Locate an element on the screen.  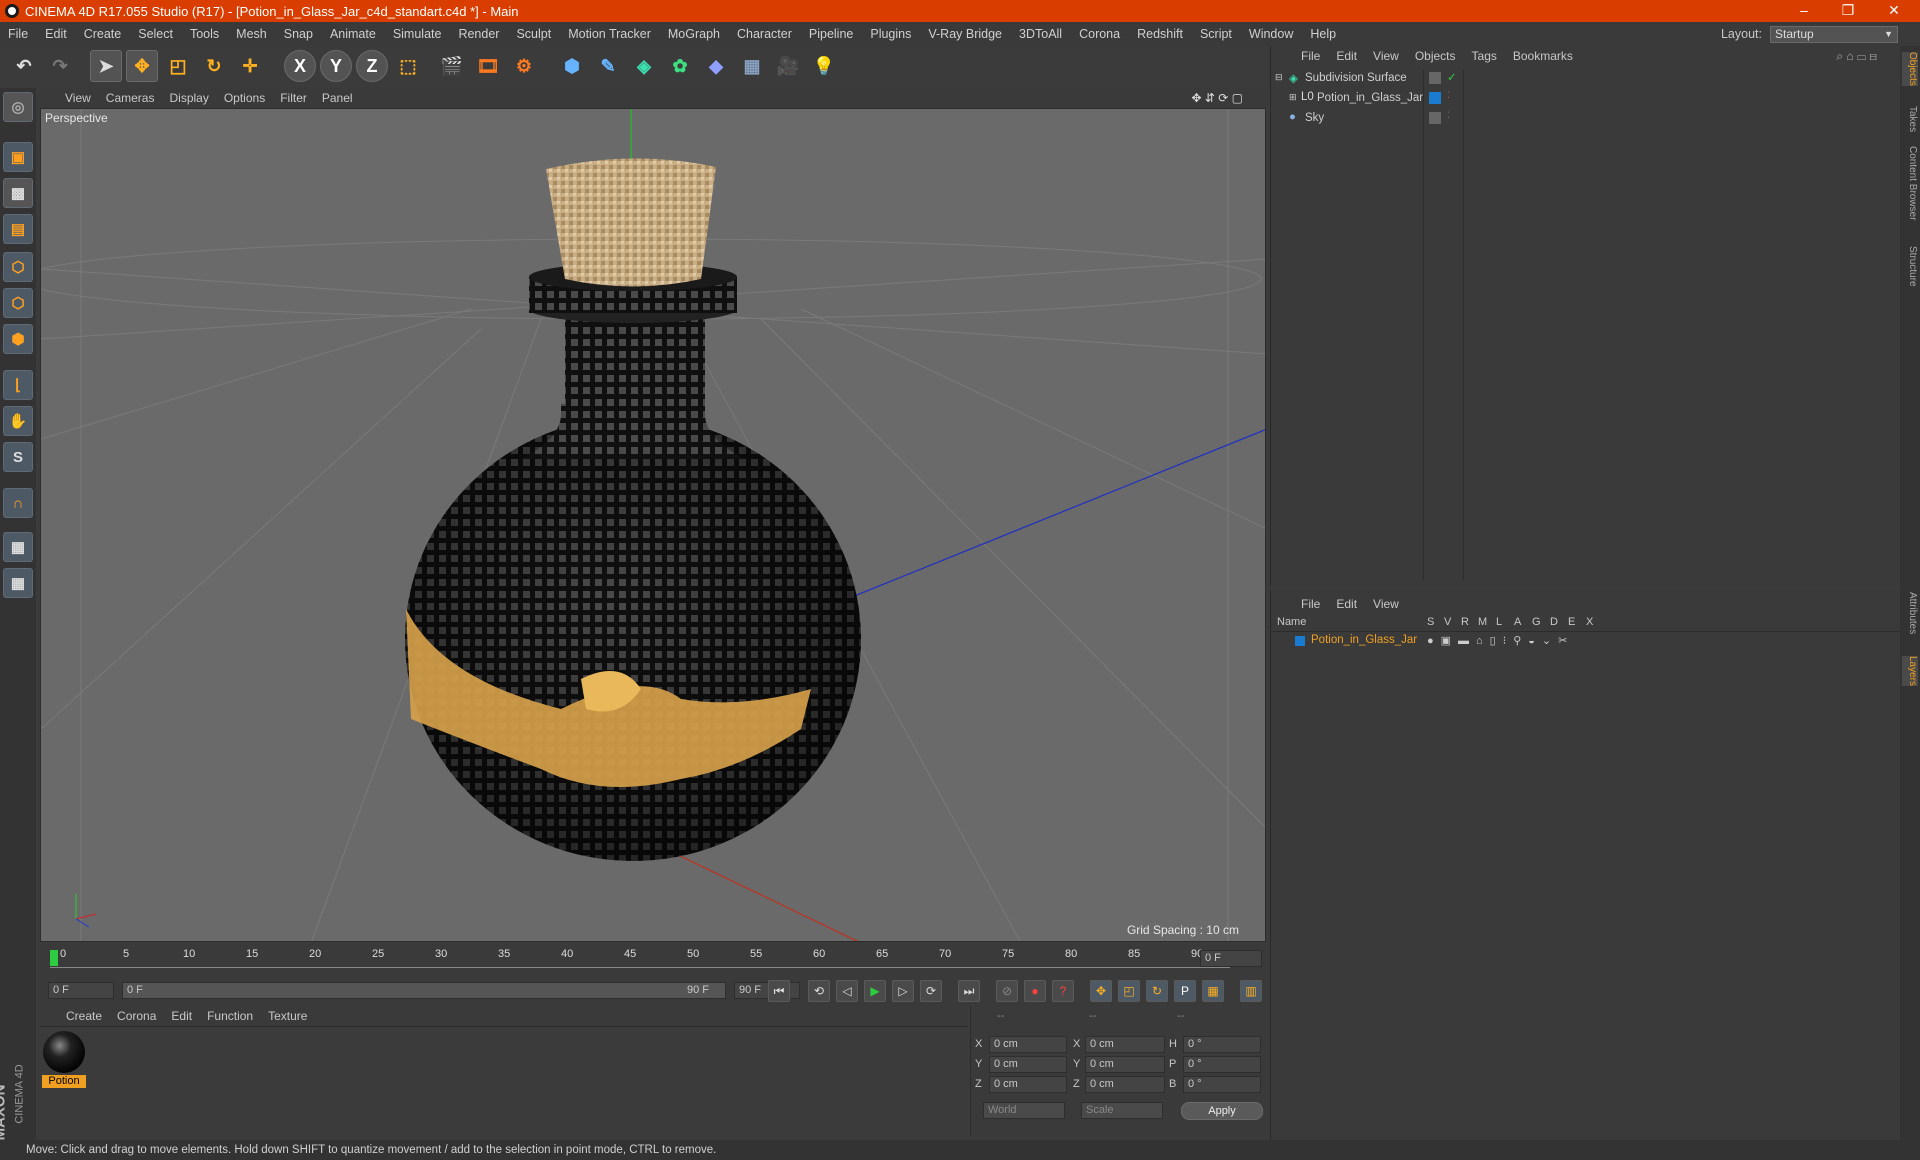
go-to-end-icon: ⏭ is located at coordinates (969, 991).